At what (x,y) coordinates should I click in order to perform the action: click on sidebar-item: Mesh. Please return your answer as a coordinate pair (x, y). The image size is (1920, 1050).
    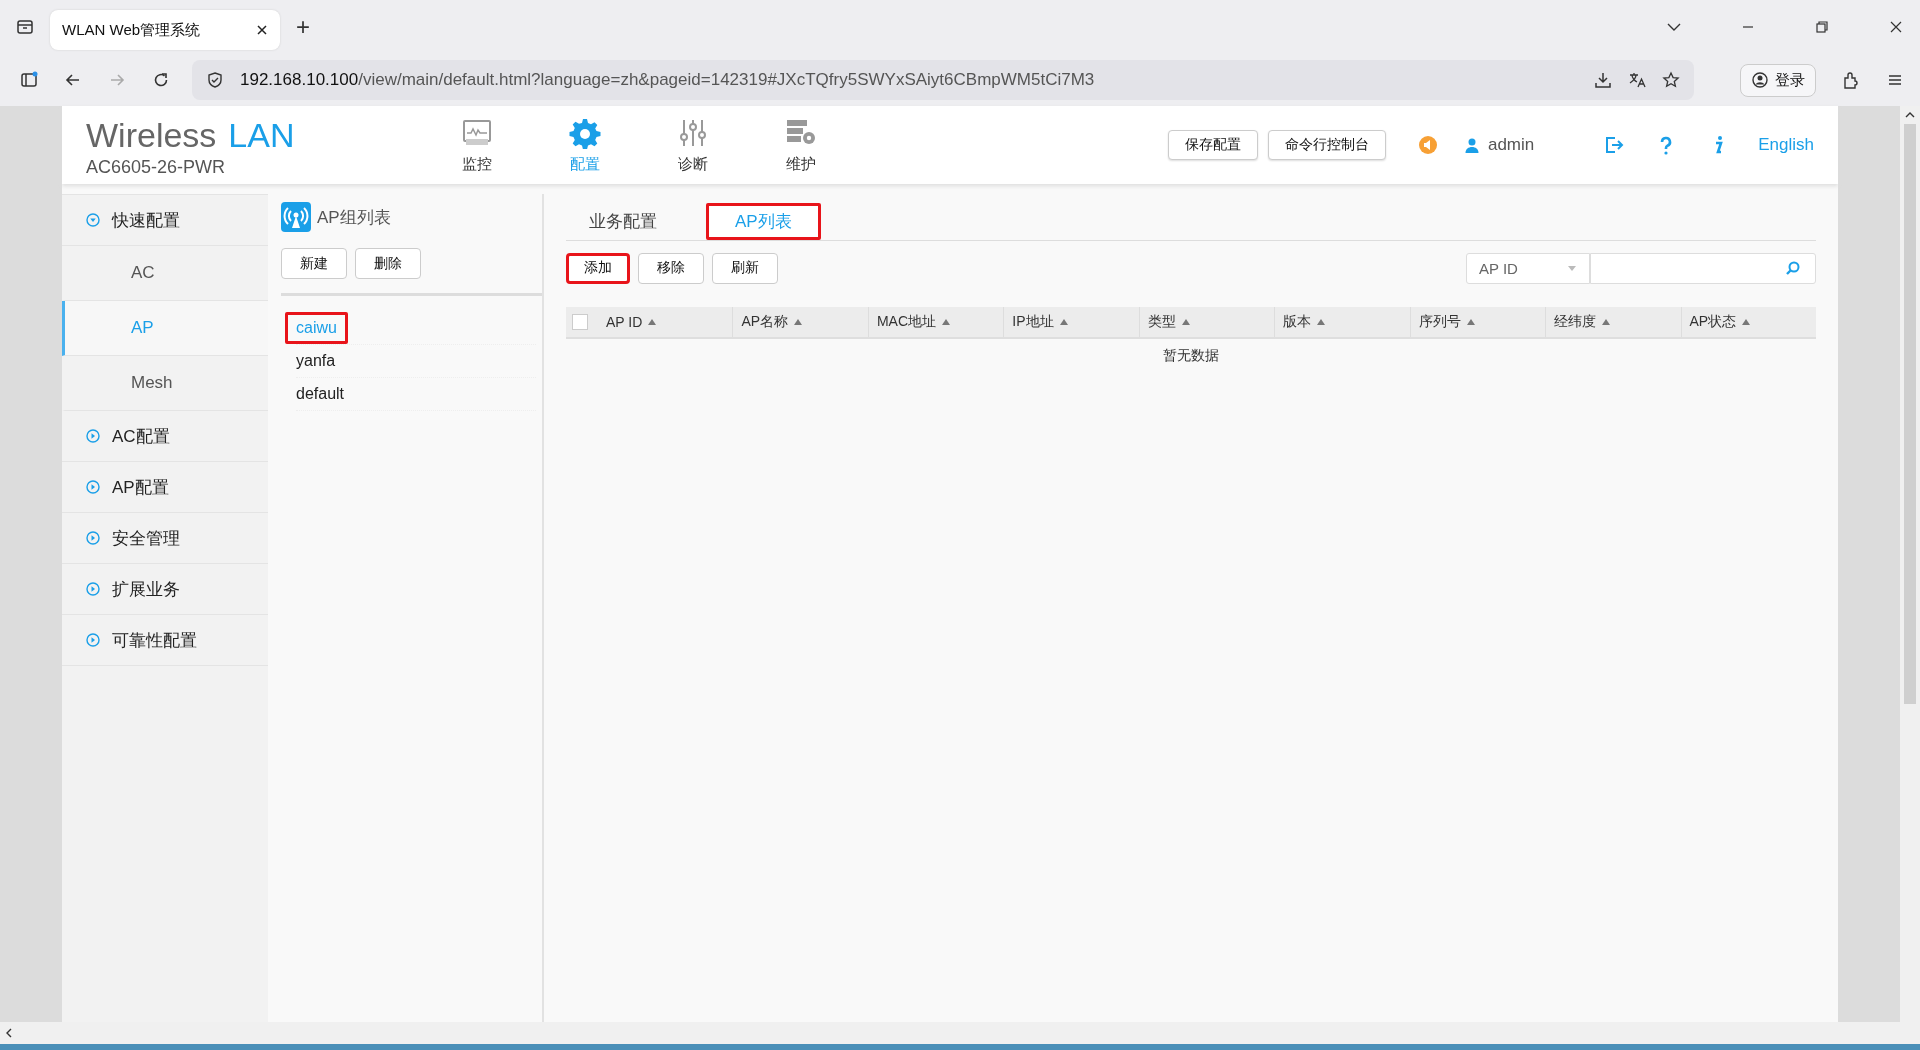
    Looking at the image, I should click on (165, 383).